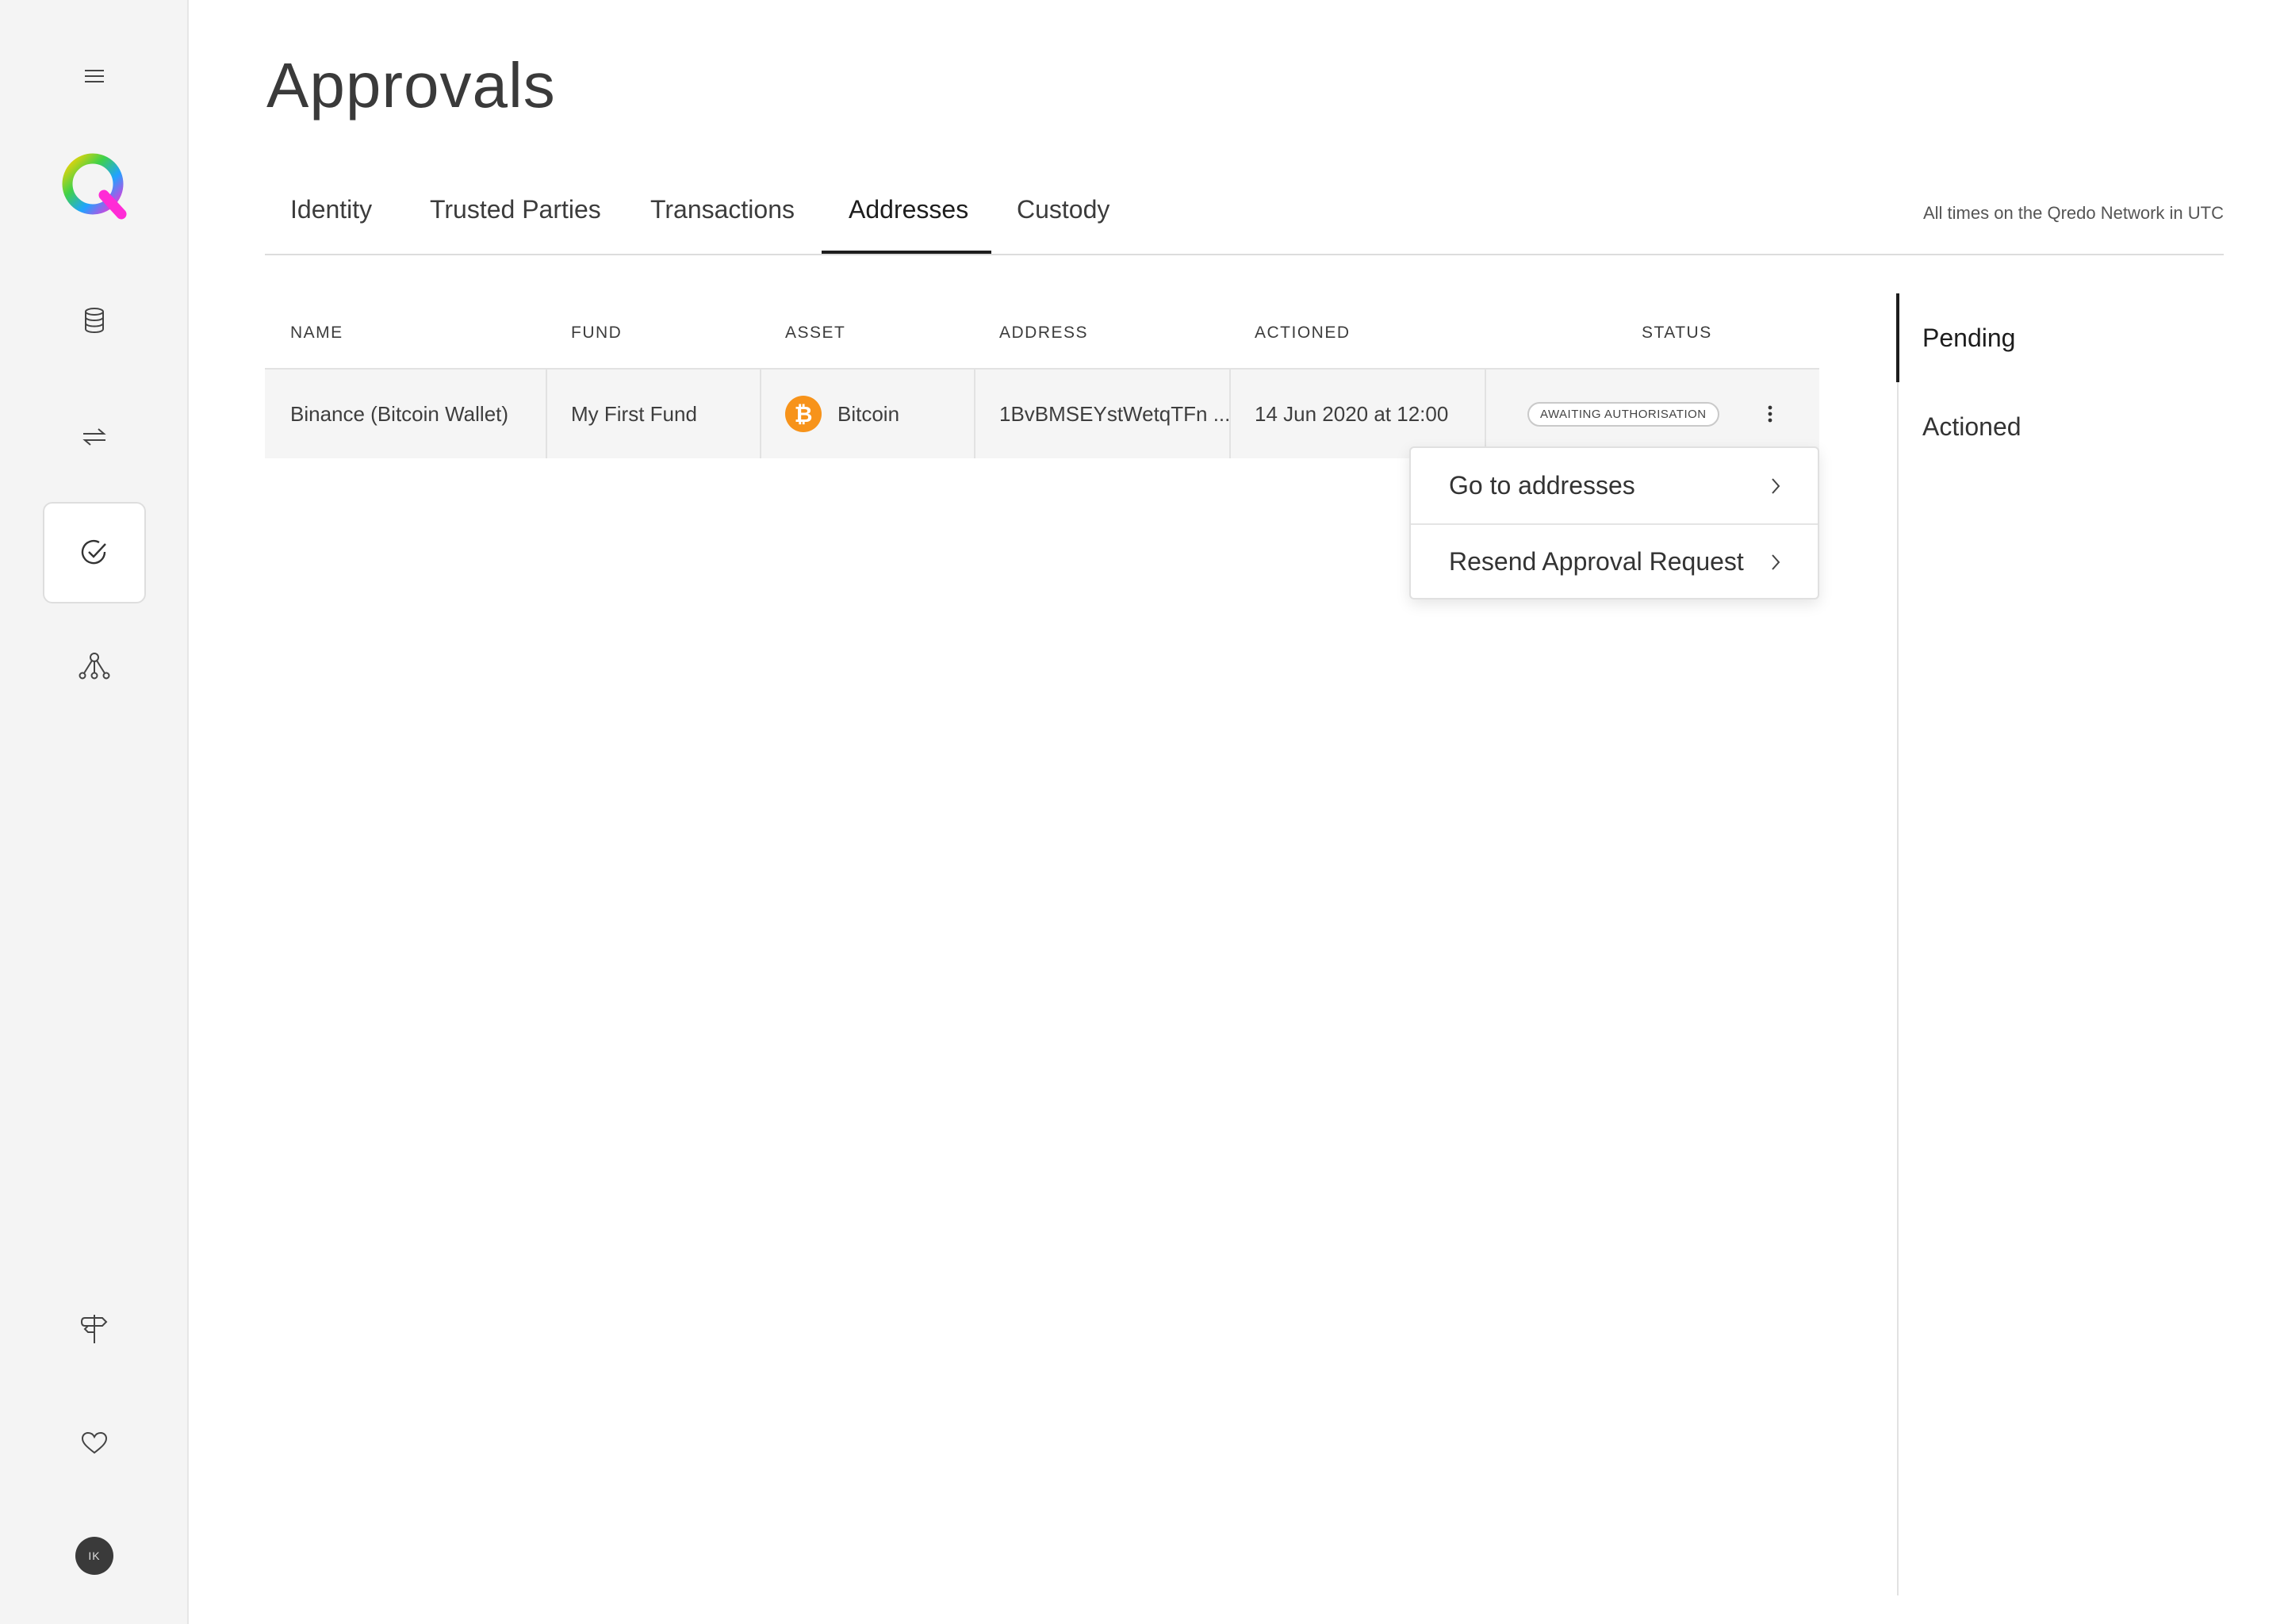 The height and width of the screenshot is (1624, 2284). I want to click on avatar: IK, so click(94, 1556).